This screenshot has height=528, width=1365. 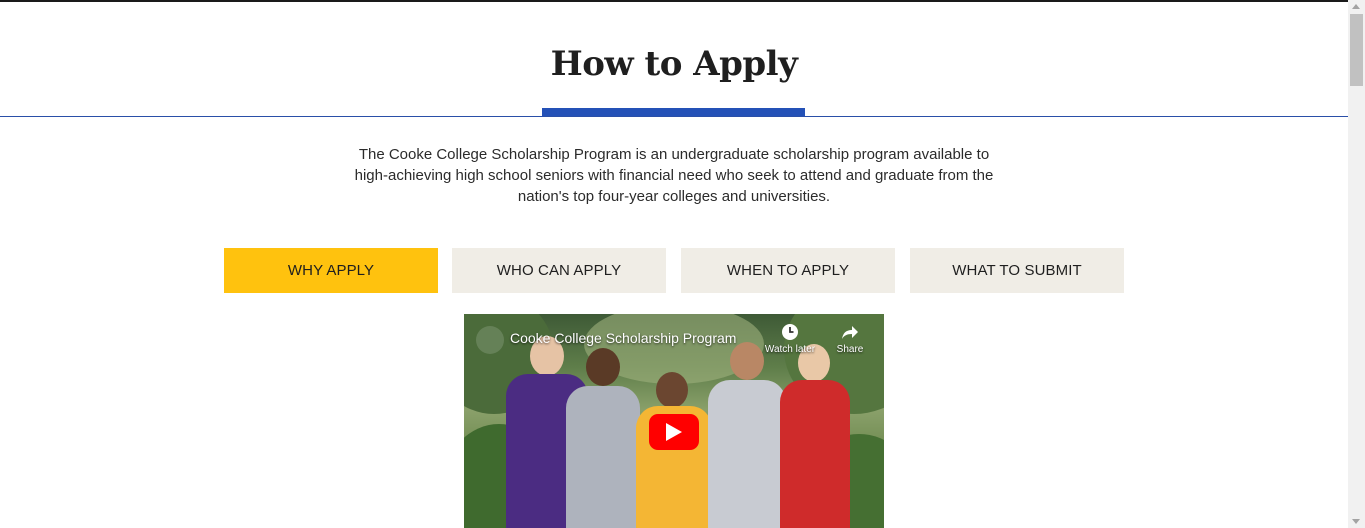 What do you see at coordinates (788, 270) in the screenshot?
I see `tab-when-to-apply: WHEN TO APPLY` at bounding box center [788, 270].